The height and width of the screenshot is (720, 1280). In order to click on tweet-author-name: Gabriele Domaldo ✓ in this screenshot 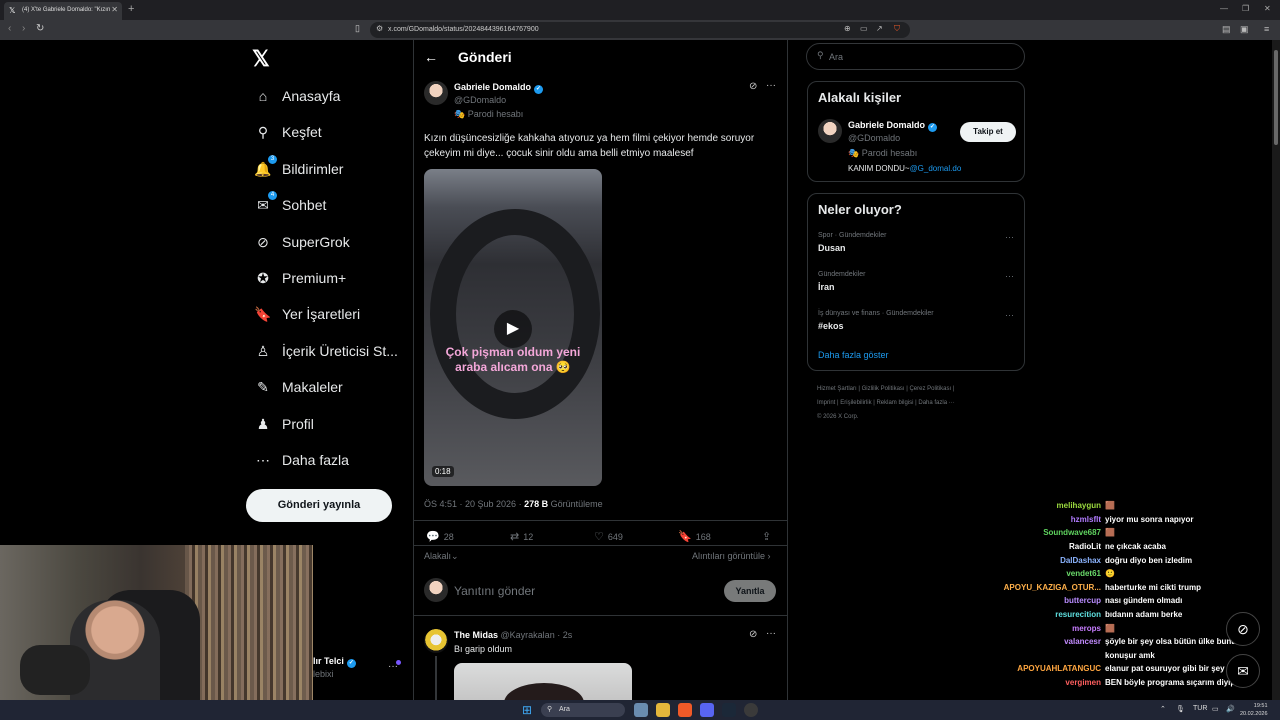, I will do `click(499, 88)`.